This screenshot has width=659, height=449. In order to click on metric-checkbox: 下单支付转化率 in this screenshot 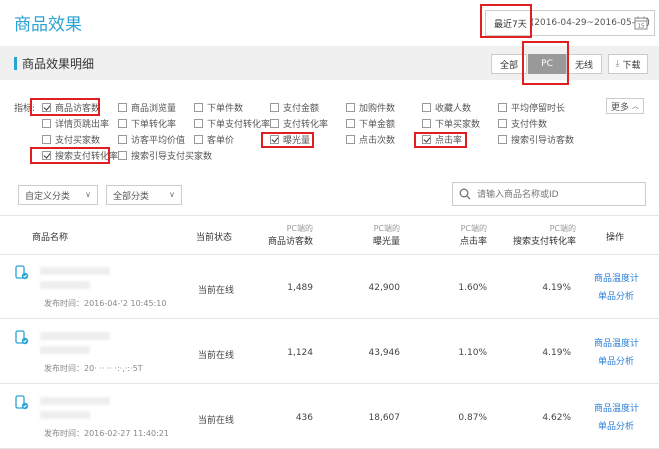, I will do `click(232, 123)`.